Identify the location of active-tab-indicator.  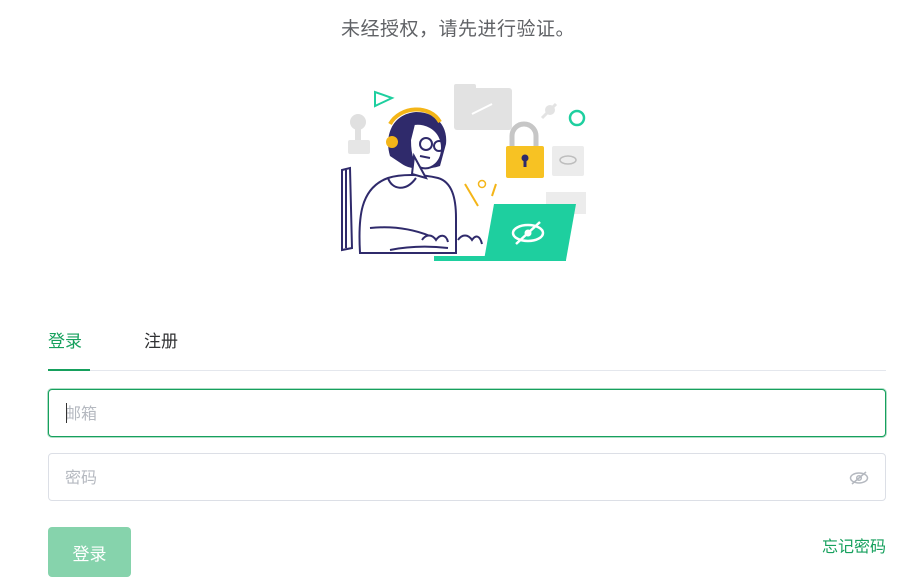
(69, 370).